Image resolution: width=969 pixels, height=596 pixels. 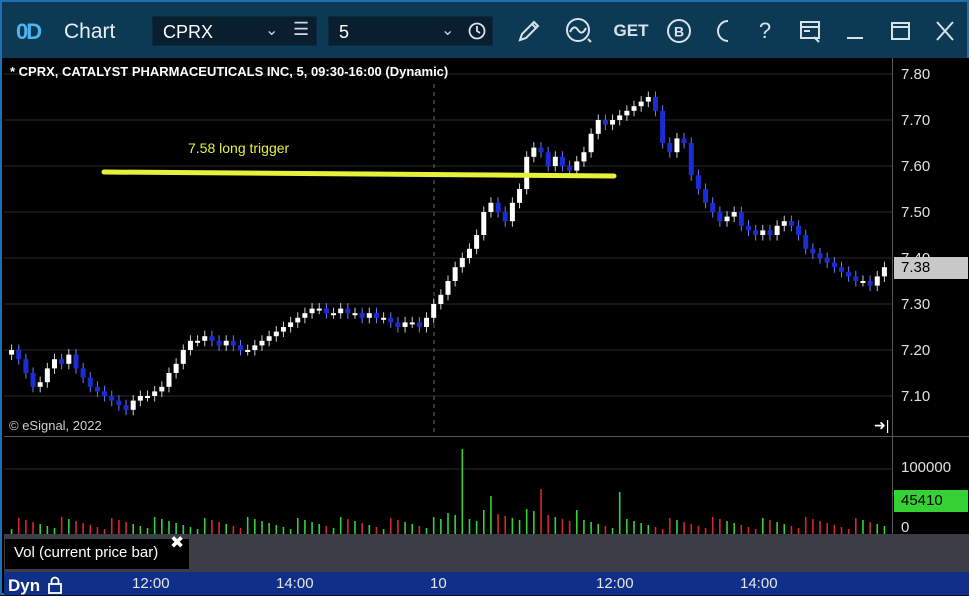 I want to click on close-icon, so click(x=945, y=31).